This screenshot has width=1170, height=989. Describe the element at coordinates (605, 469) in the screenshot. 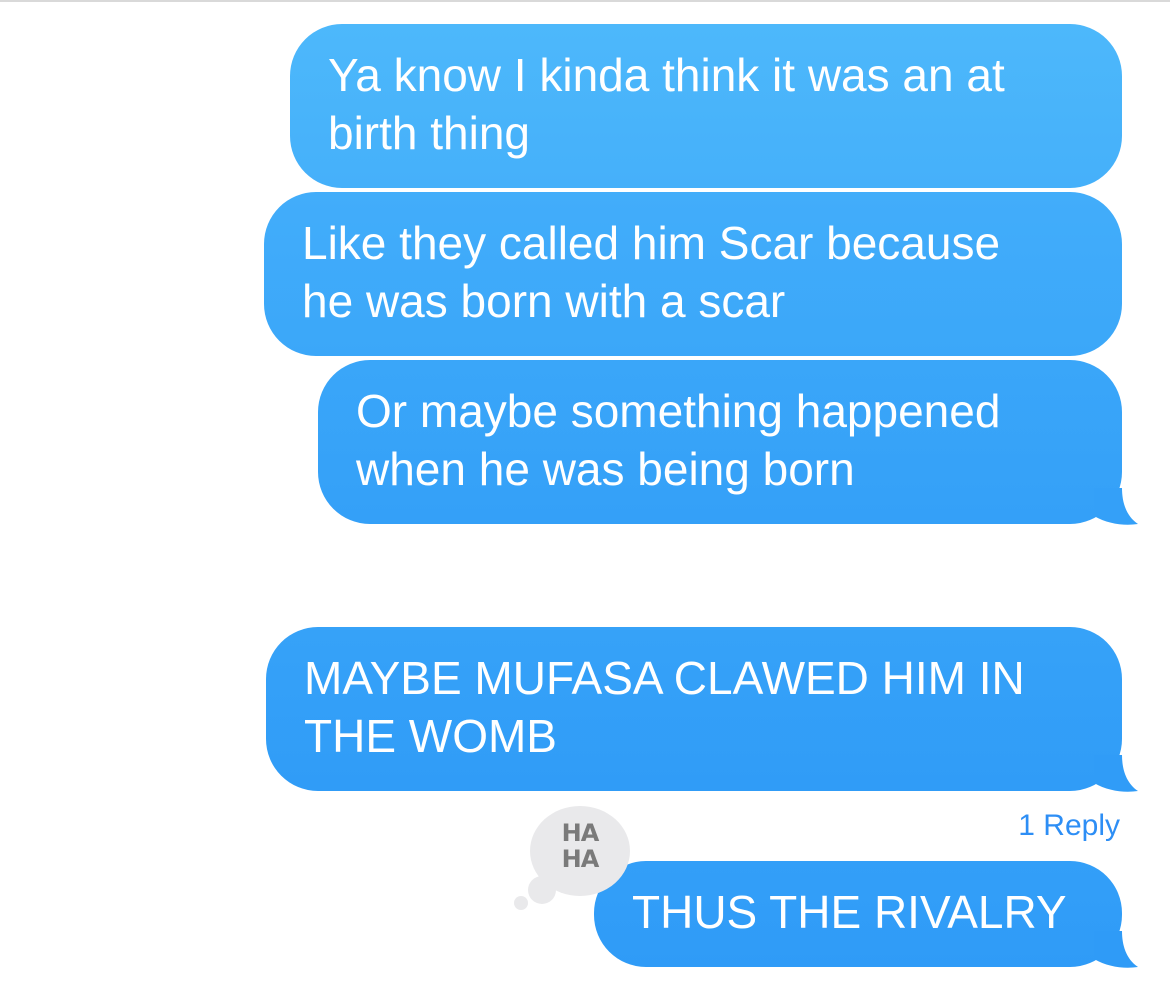

I see `message-text: when he was being born` at that location.